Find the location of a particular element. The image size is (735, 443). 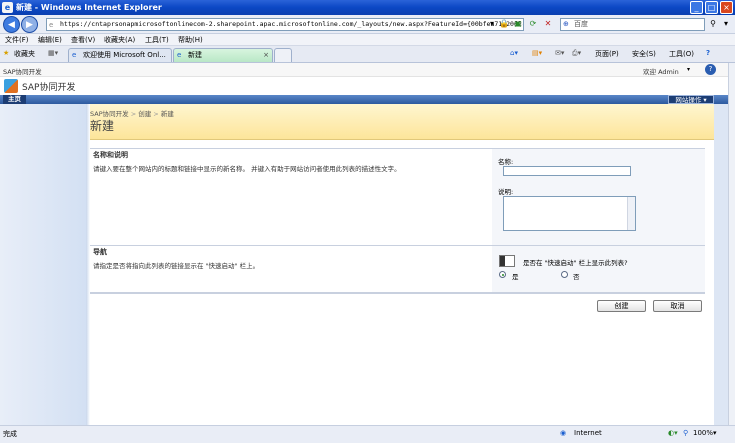

quick-launch-icon is located at coordinates (507, 261).